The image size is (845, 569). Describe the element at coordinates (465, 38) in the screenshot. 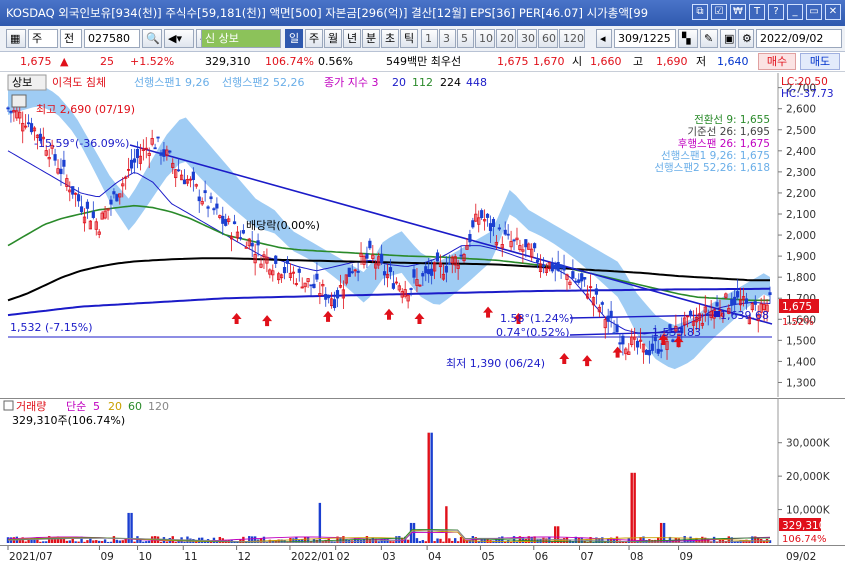

I see `interval-5: 5` at that location.